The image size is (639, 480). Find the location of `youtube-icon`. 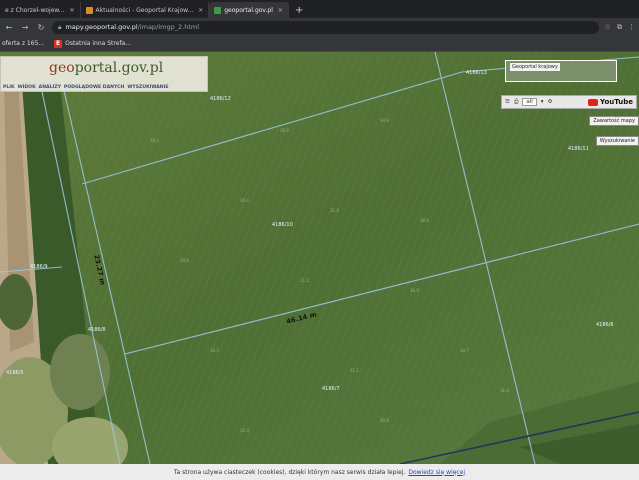

youtube-icon is located at coordinates (593, 102).